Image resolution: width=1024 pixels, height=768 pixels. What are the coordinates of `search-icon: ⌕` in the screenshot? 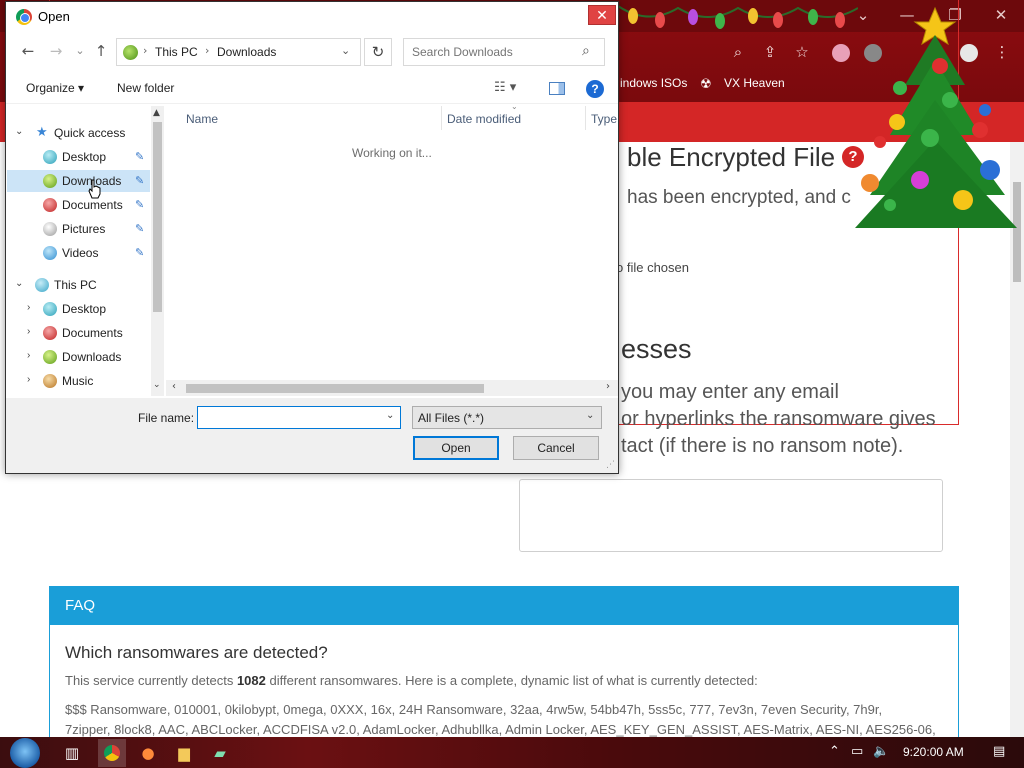 It's located at (586, 51).